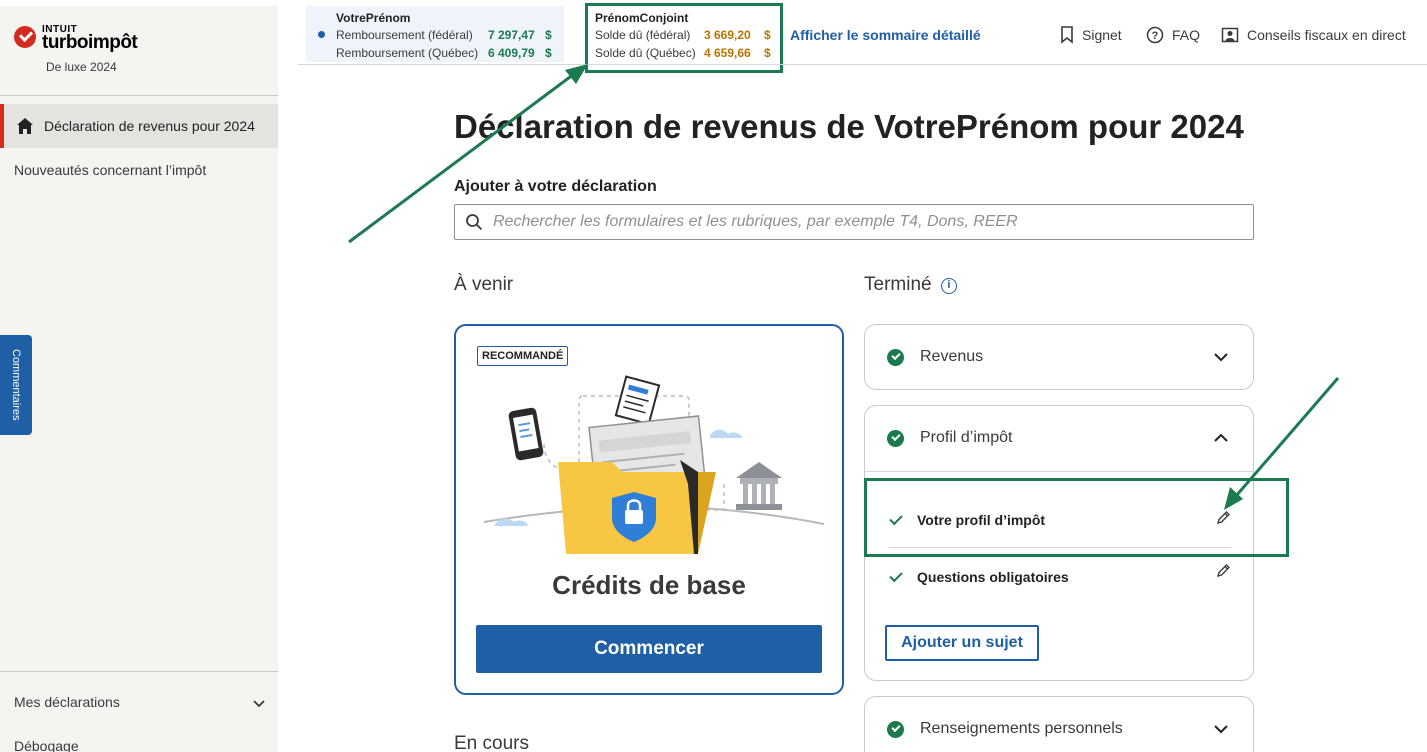  I want to click on header-divider, so click(862, 64).